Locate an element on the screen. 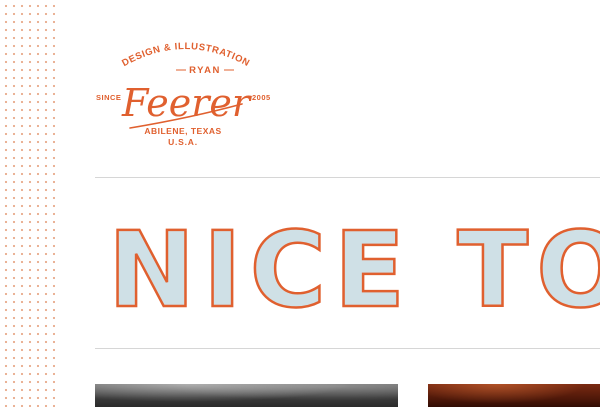 This screenshot has height=407, width=600. logo-country-label: U.S.A. is located at coordinates (183, 142).